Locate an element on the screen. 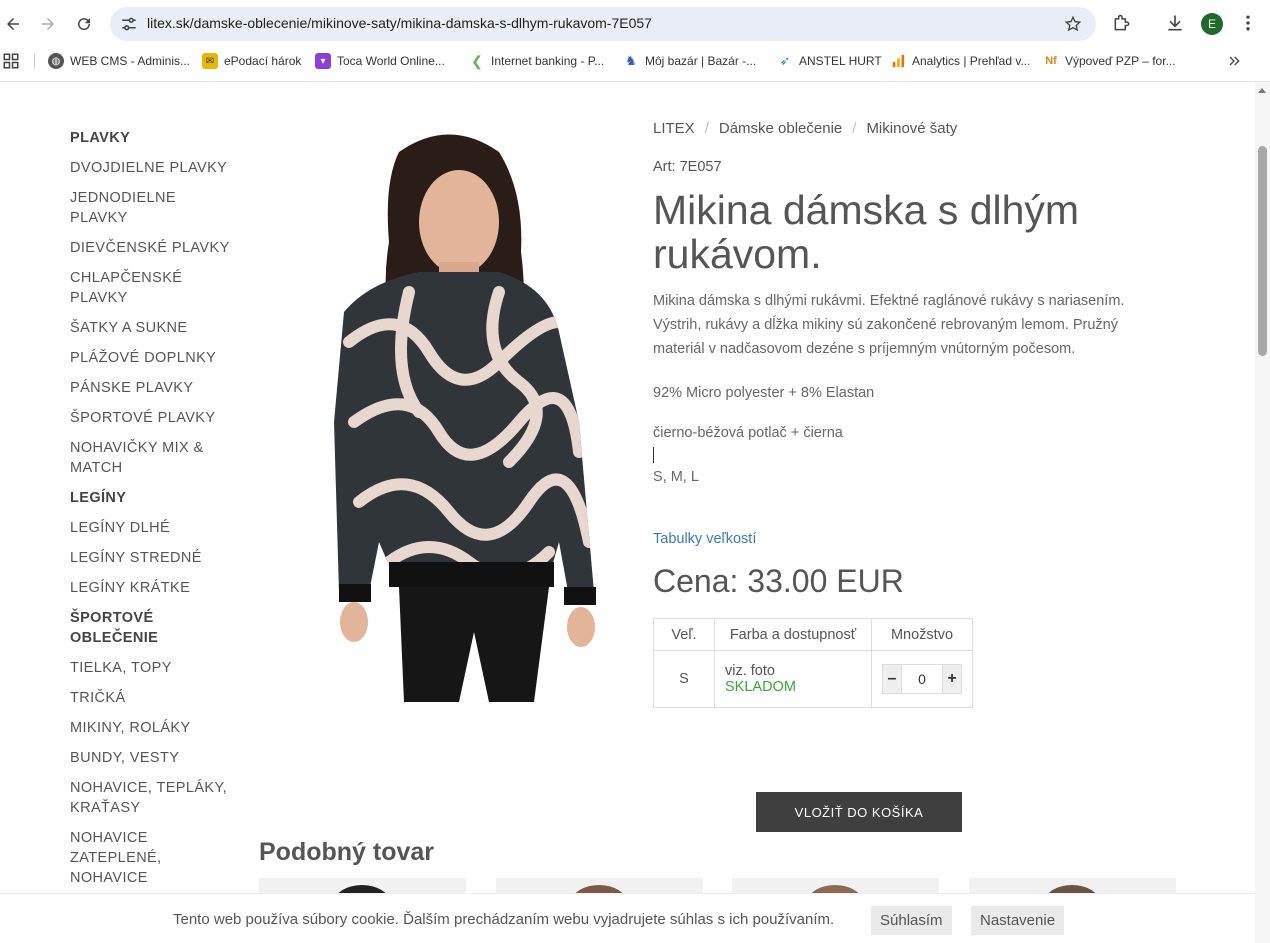  column-header-quantity: Množstvo is located at coordinates (922, 634).